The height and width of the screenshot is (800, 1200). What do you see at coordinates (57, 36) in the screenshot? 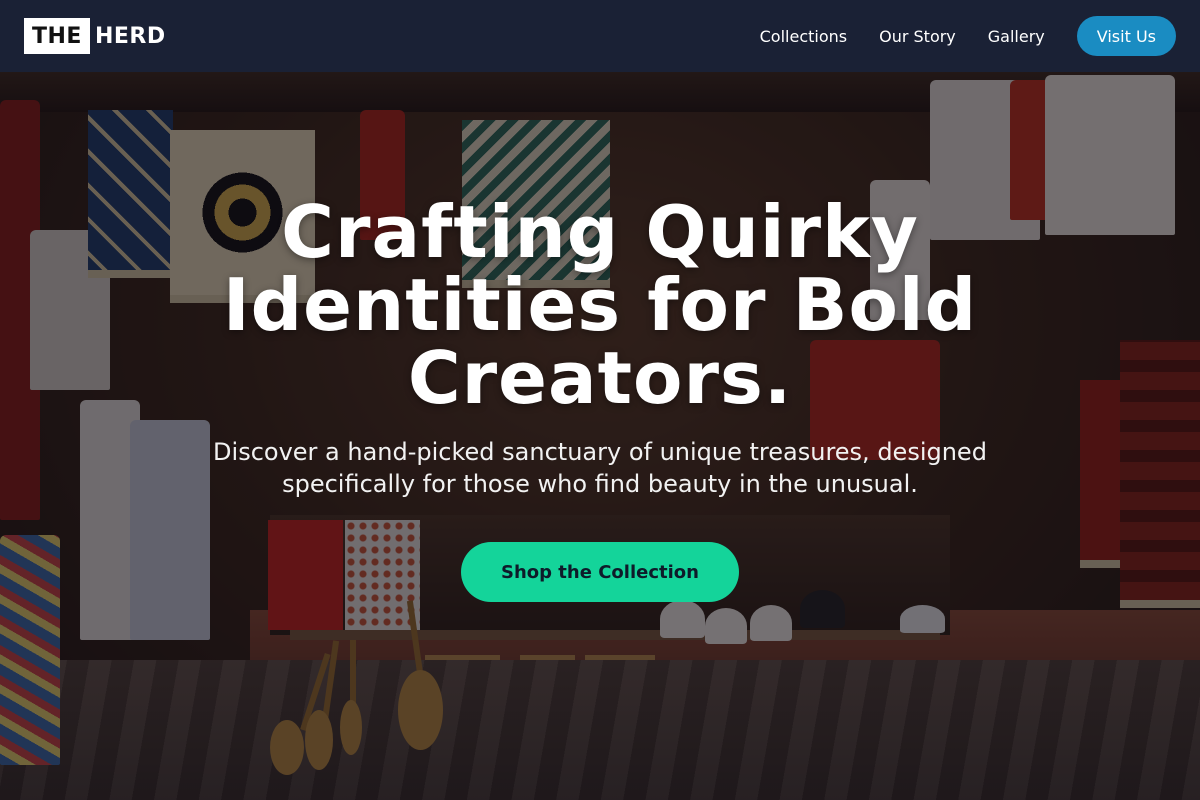
I see `logo-mark: THE` at bounding box center [57, 36].